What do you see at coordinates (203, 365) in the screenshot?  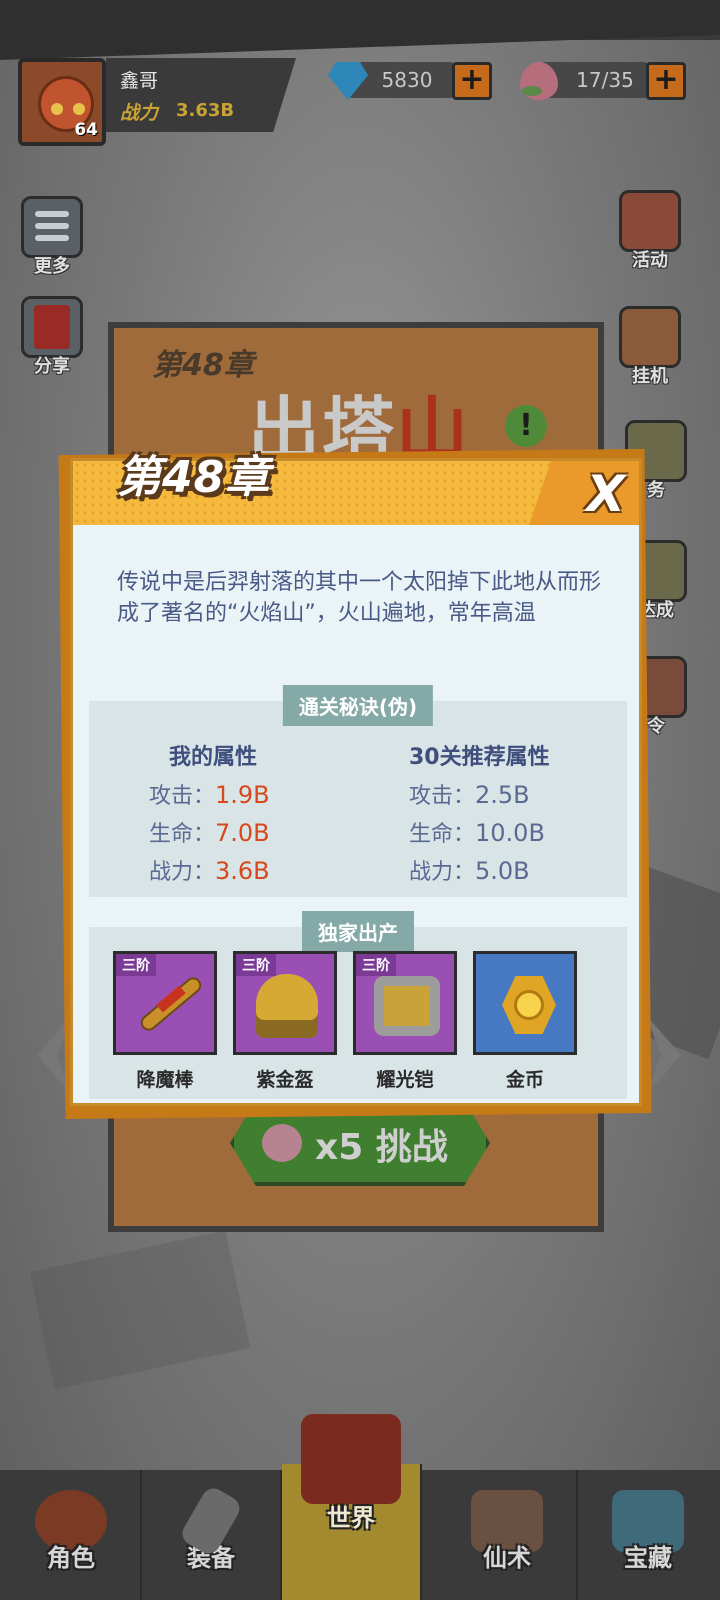 I see `stage-chapter: 第48章` at bounding box center [203, 365].